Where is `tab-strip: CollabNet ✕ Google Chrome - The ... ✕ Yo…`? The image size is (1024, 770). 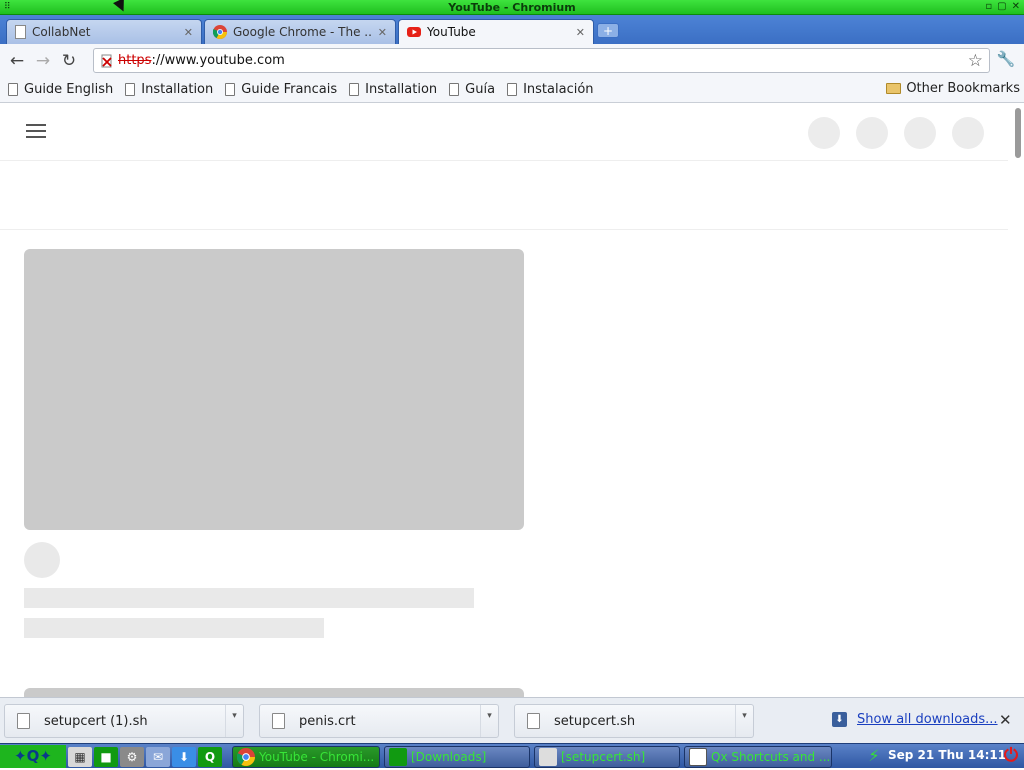 tab-strip: CollabNet ✕ Google Chrome - The ... ✕ Yo… is located at coordinates (512, 29).